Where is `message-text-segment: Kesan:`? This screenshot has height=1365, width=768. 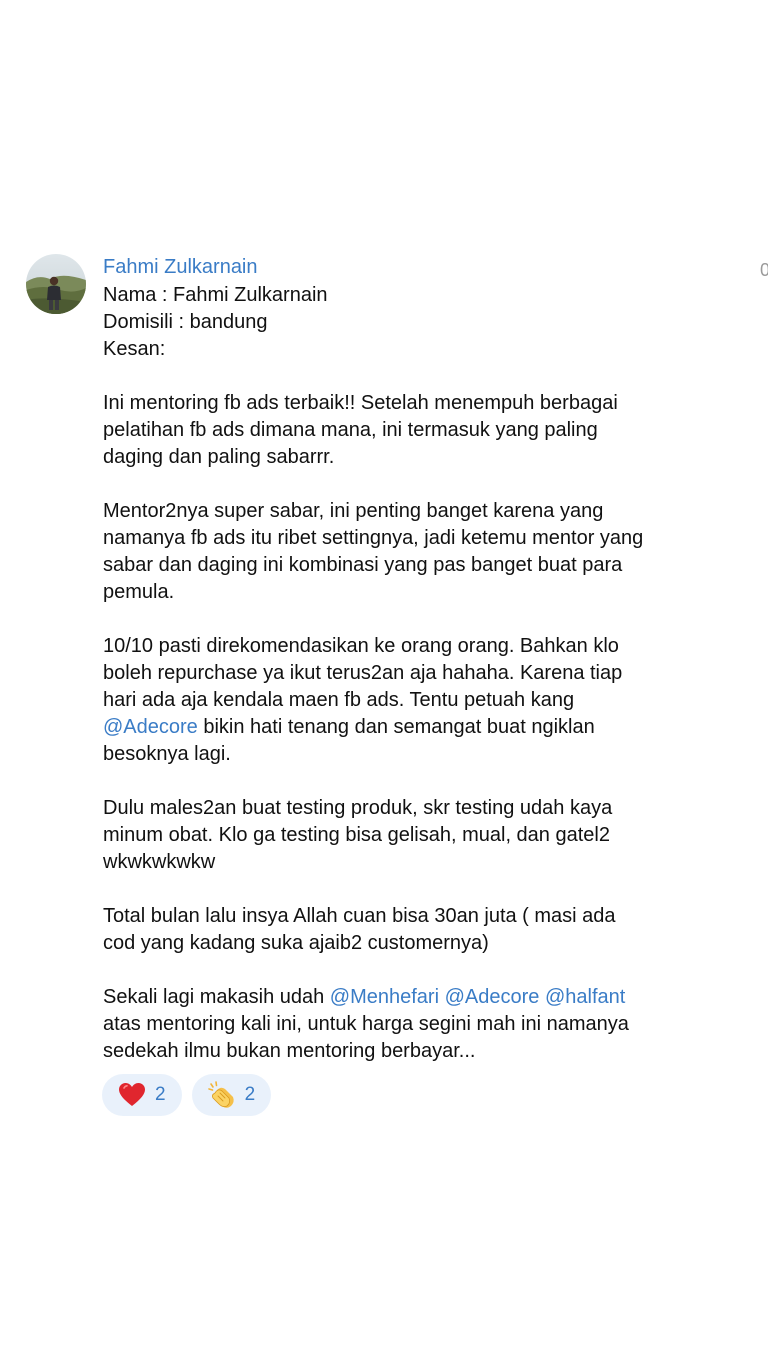
message-text-segment: Kesan: is located at coordinates (134, 349).